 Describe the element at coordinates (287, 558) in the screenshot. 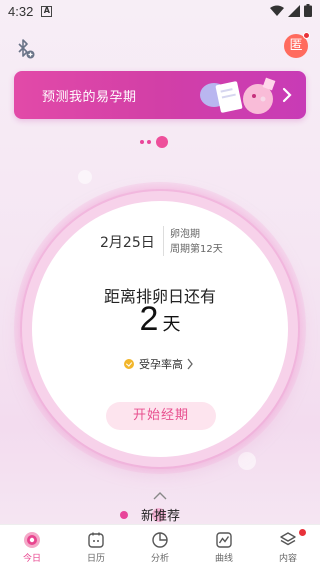

I see `tab-label: 内容` at that location.